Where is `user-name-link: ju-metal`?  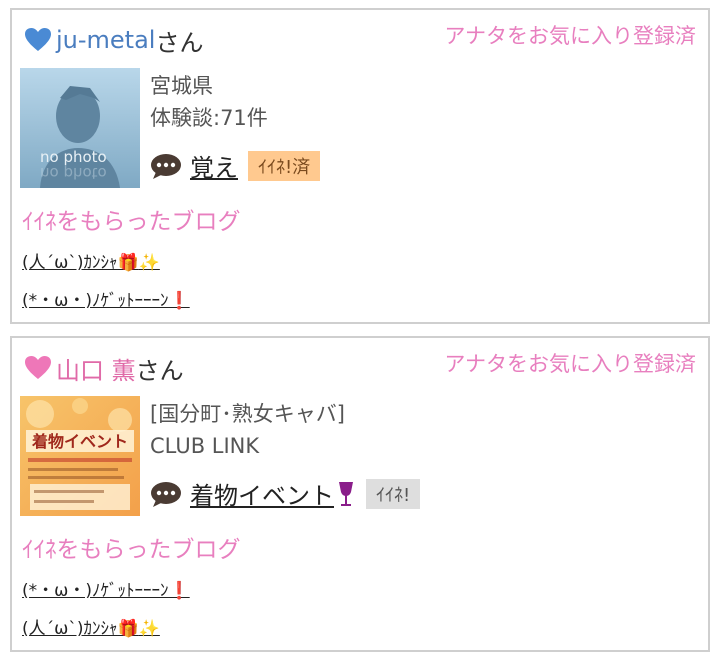 user-name-link: ju-metal is located at coordinates (105, 40).